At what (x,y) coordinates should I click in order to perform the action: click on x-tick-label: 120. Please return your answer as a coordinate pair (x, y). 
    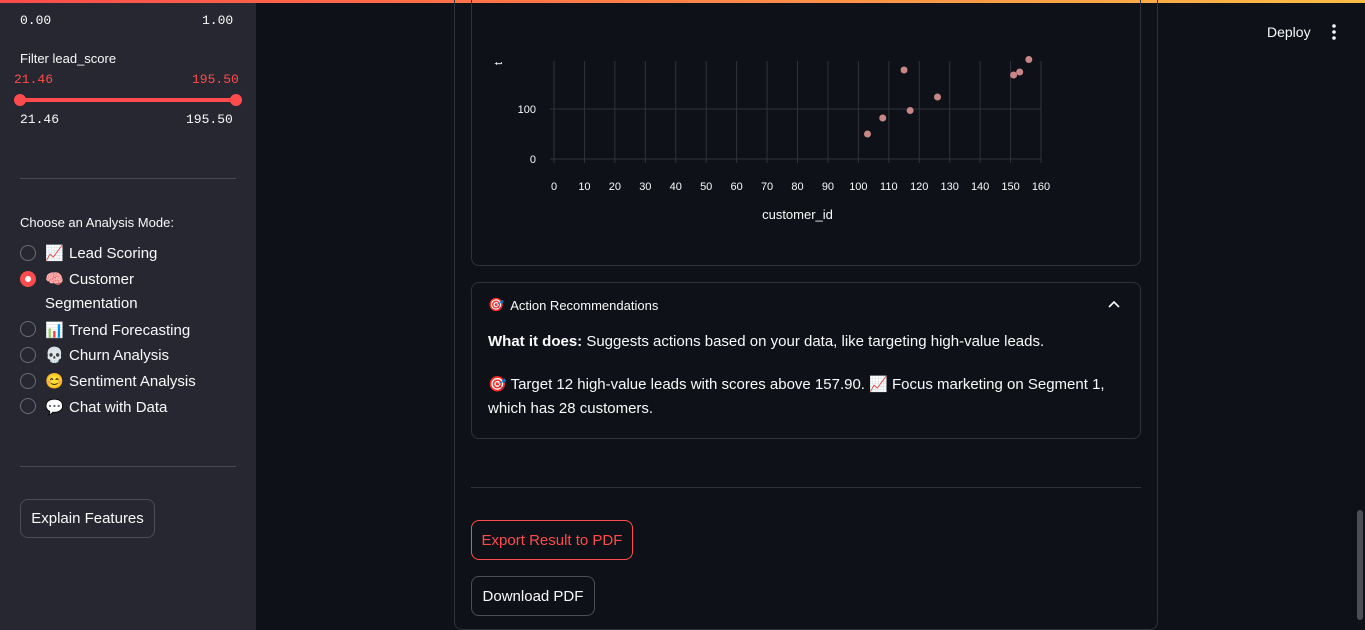
    Looking at the image, I should click on (919, 187).